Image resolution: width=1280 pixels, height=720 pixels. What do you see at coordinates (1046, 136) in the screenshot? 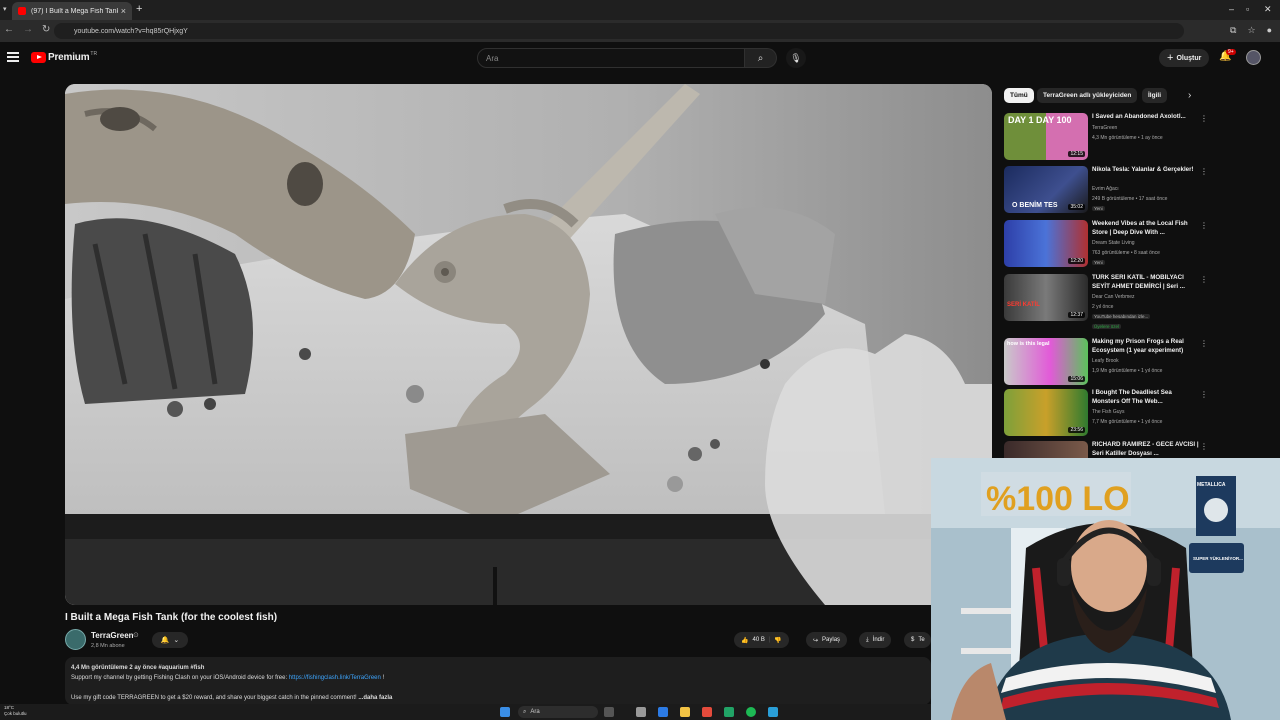
I see `video-thumbnail: DAY 1 DAY 100 12:15` at bounding box center [1046, 136].